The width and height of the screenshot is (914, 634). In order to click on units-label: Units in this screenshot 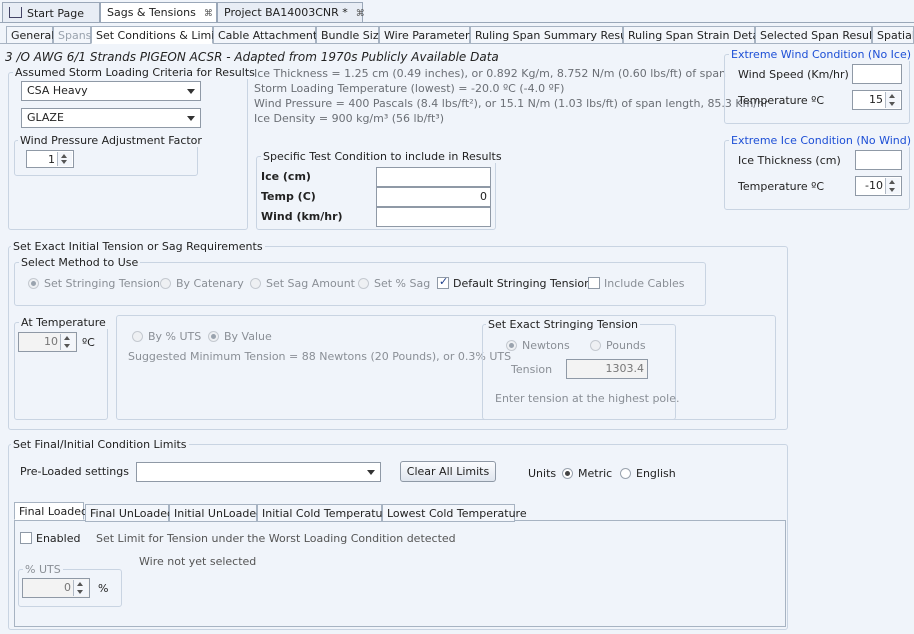, I will do `click(542, 473)`.